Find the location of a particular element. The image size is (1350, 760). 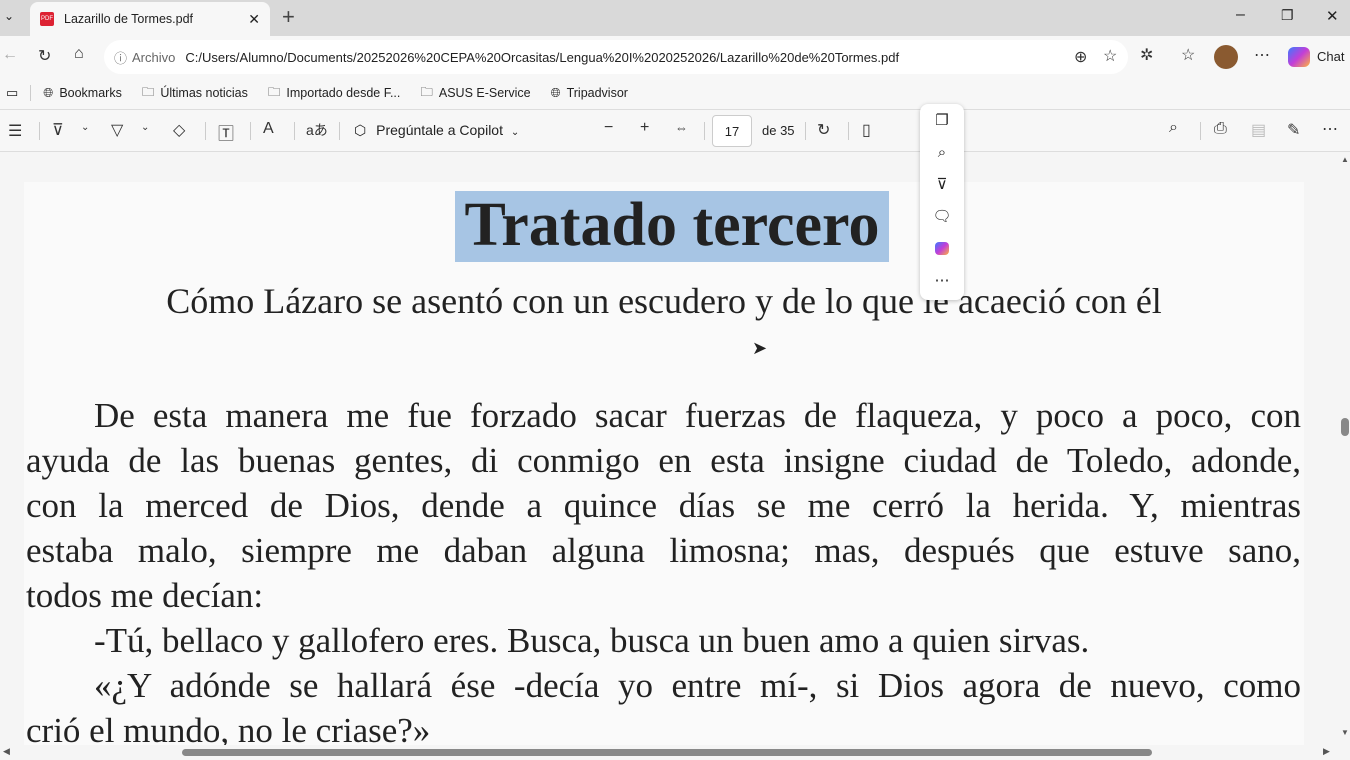

selection-mini-toolbar: ❐ ⌕ ⊽ 🗨︎ ⋯ is located at coordinates (942, 202).